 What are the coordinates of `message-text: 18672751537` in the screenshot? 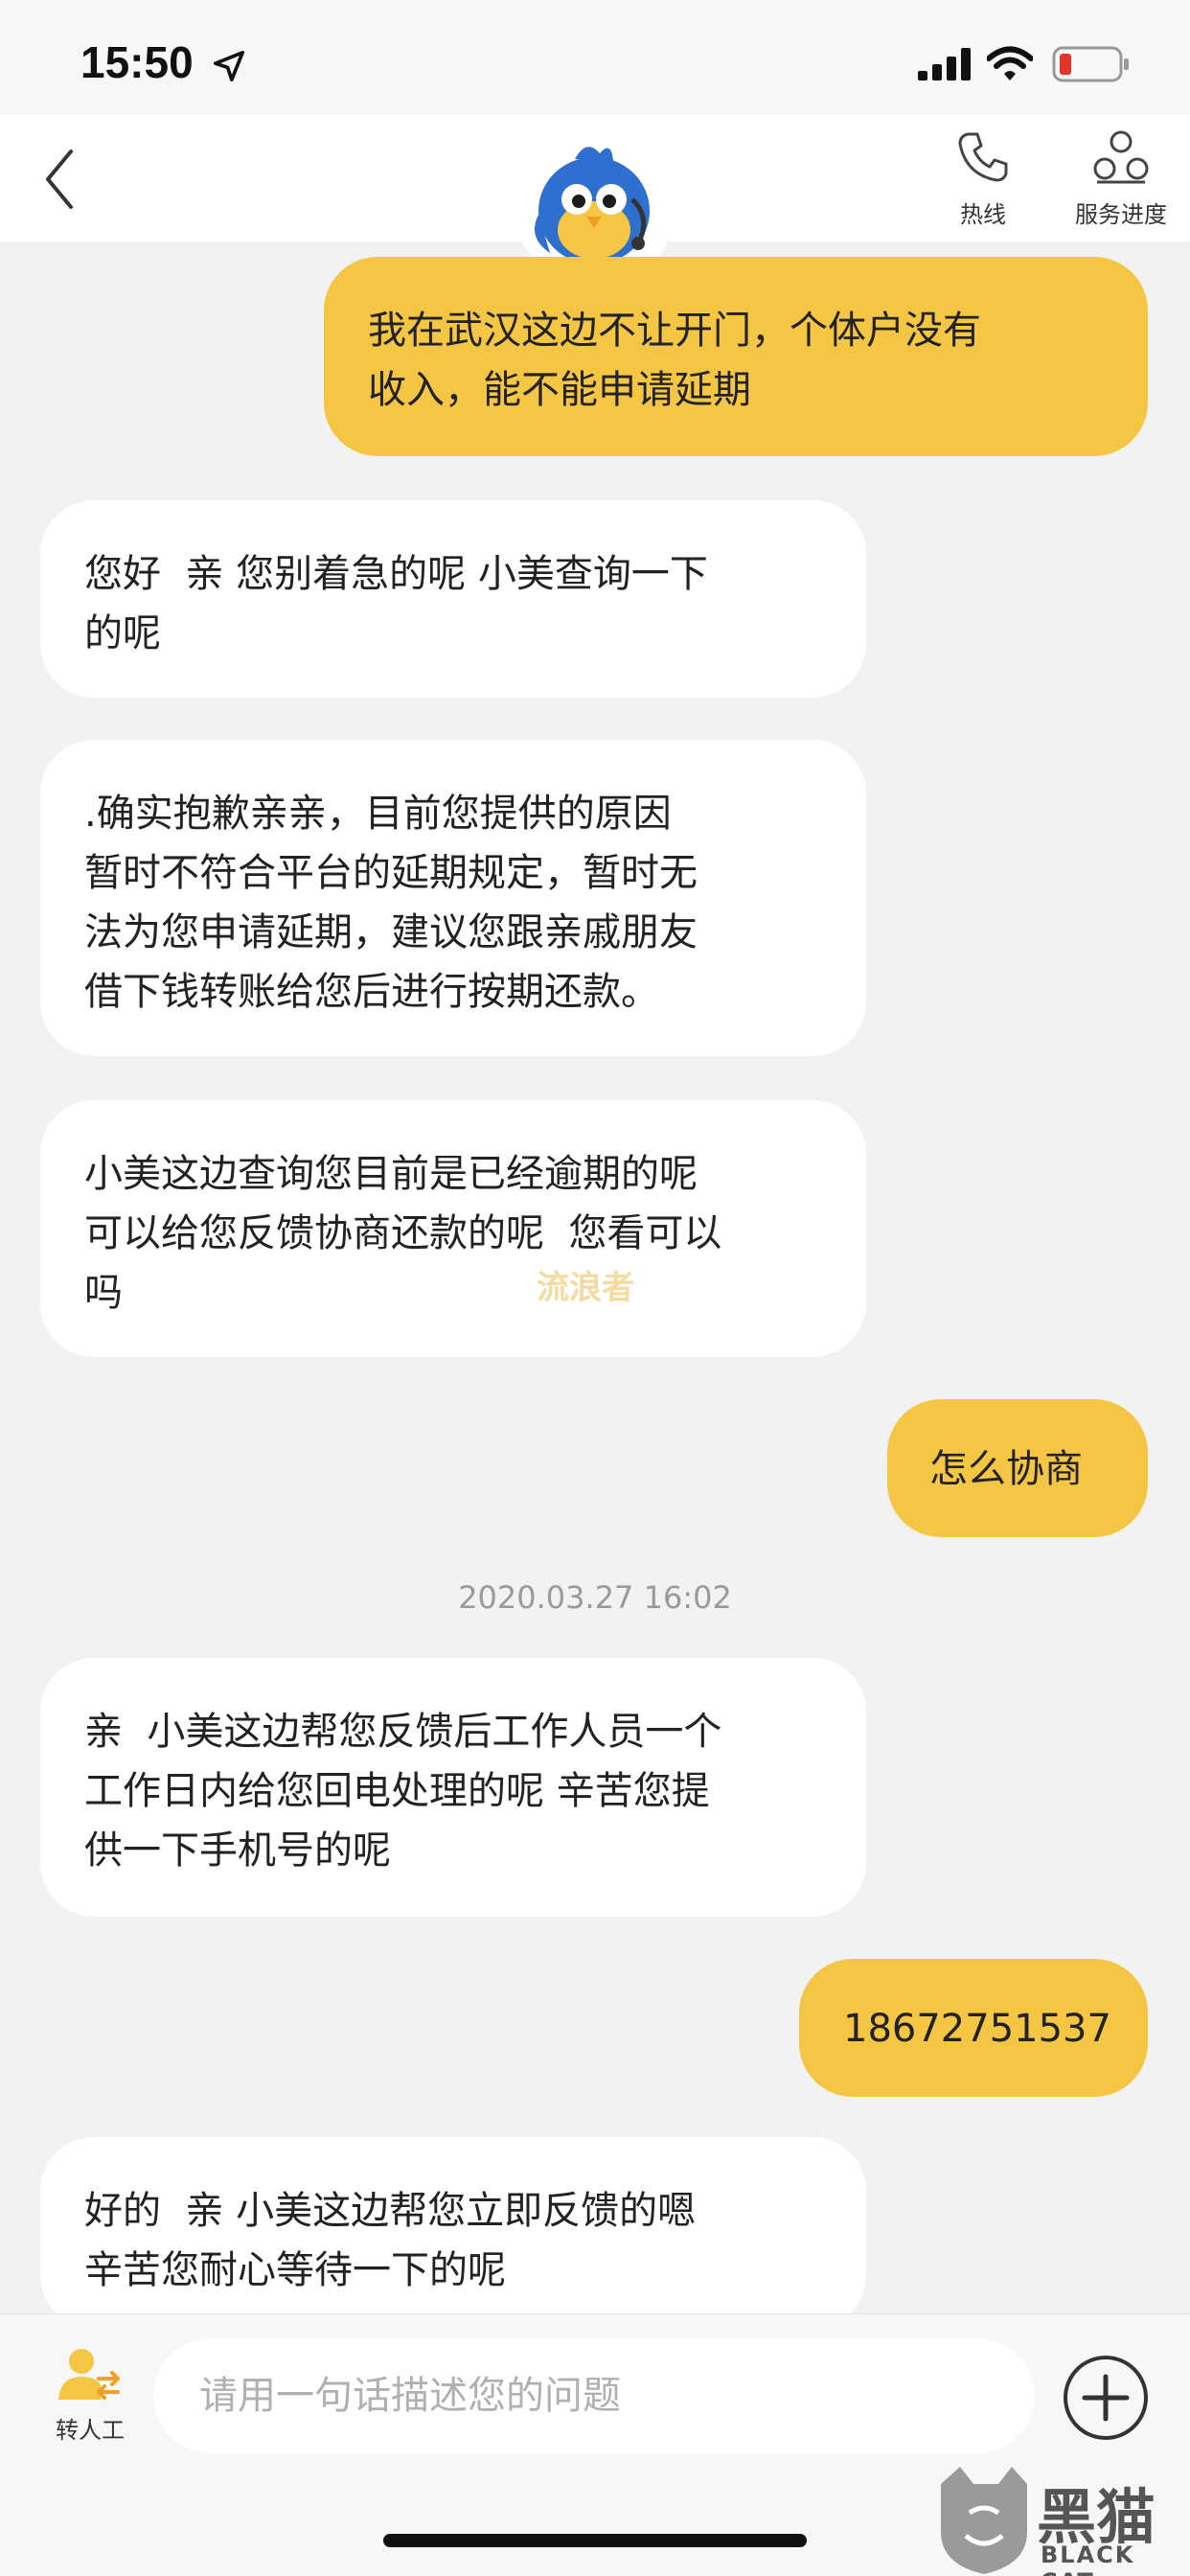 It's located at (977, 2029).